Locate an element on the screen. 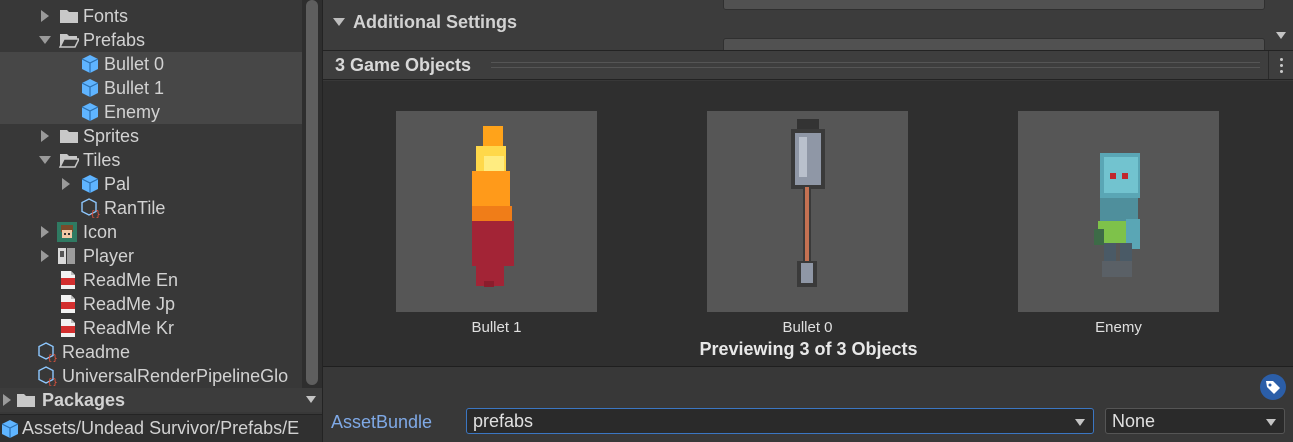 The image size is (1293, 442). project-item-readme-jp: ReadMe Jp is located at coordinates (151, 304).